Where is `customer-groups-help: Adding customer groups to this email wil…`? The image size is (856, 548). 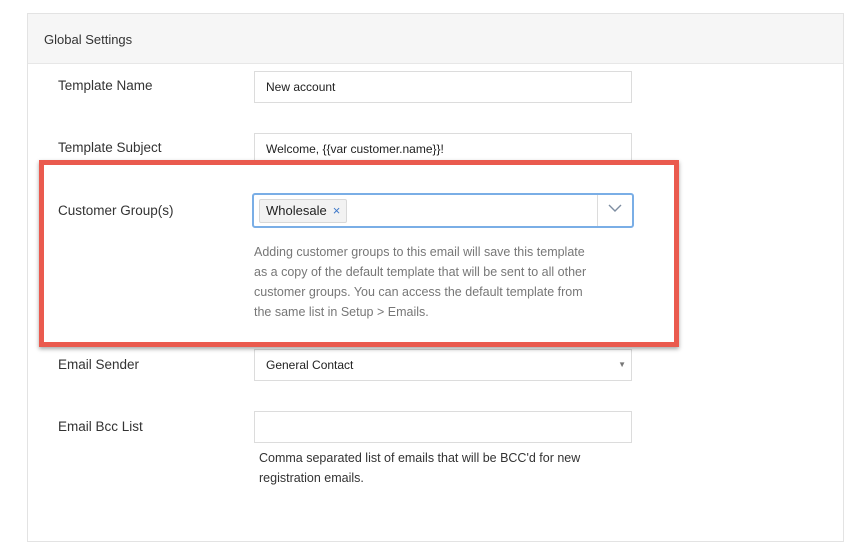
customer-groups-help: Adding customer groups to this email wil… is located at coordinates (454, 282).